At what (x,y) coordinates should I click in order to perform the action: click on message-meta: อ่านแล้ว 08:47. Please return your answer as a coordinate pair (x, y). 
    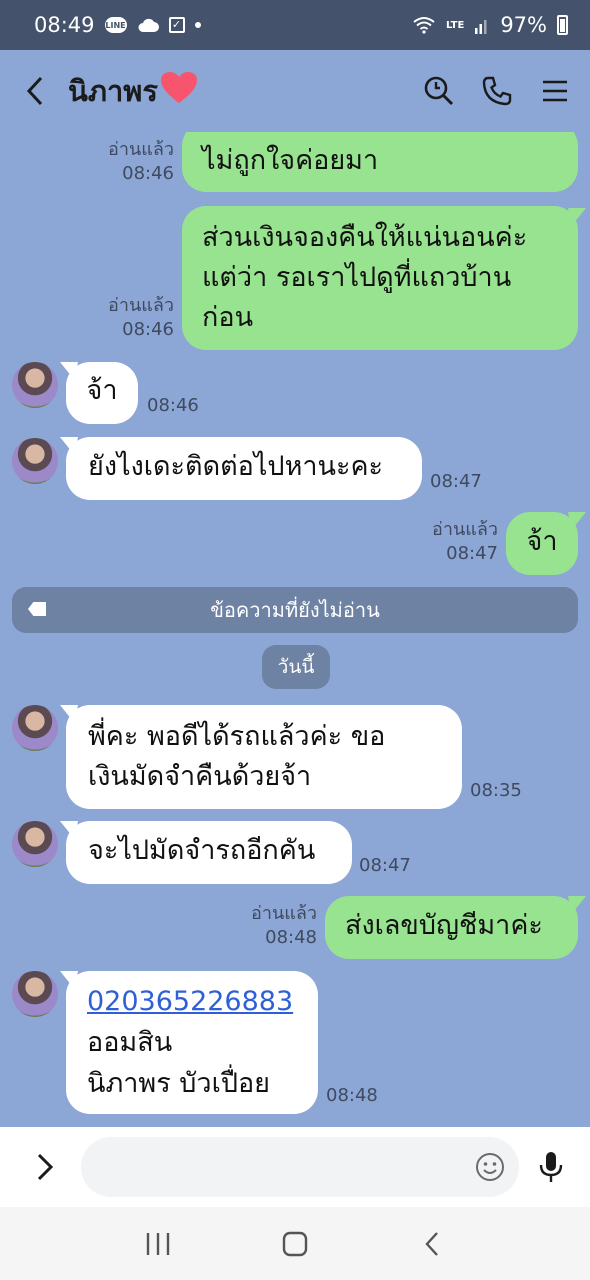
    Looking at the image, I should click on (465, 542).